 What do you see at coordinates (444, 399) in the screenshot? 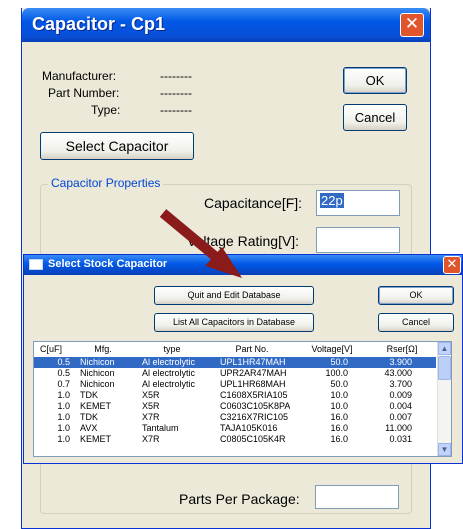
I see `list-scrollbar: ▲ ▼` at bounding box center [444, 399].